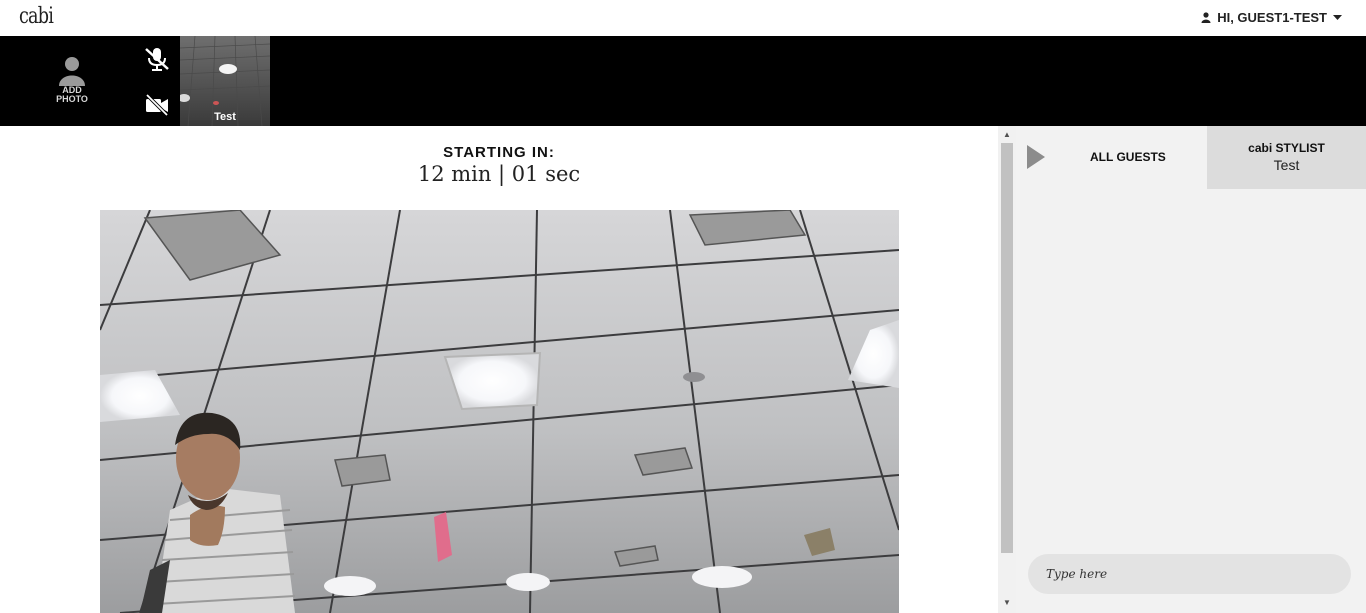 This screenshot has width=1366, height=613. Describe the element at coordinates (225, 81) in the screenshot. I see `participant-video-thumbnail: Test` at that location.